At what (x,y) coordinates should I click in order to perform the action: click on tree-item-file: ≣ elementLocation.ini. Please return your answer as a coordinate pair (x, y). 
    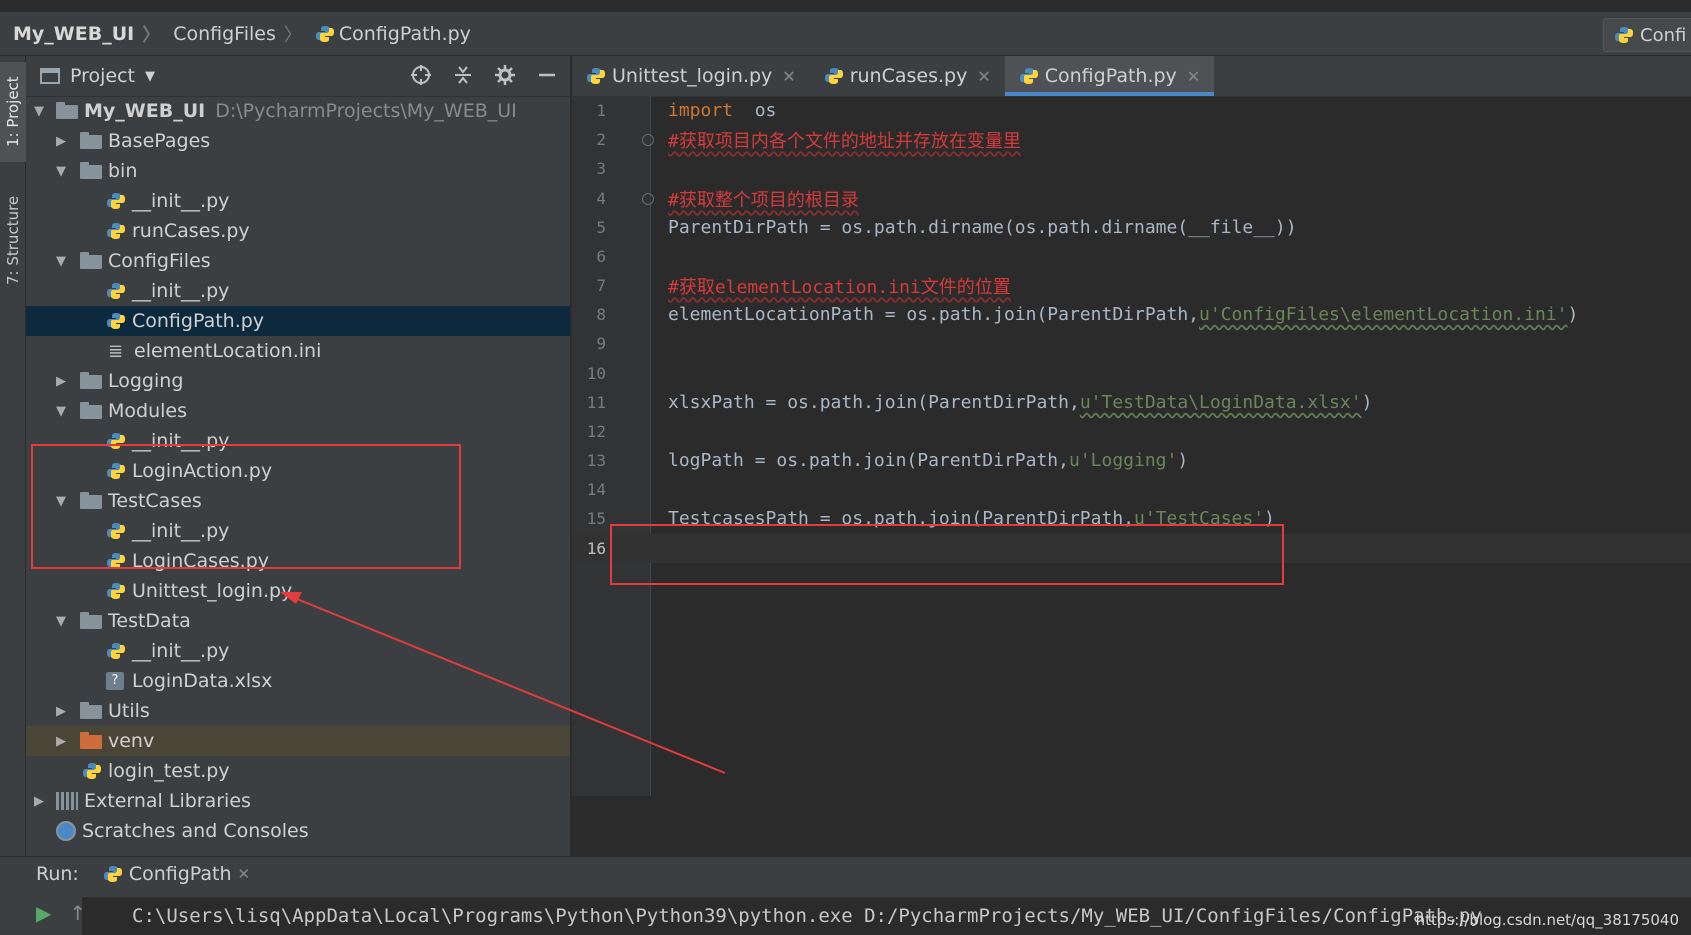
    Looking at the image, I should click on (298, 351).